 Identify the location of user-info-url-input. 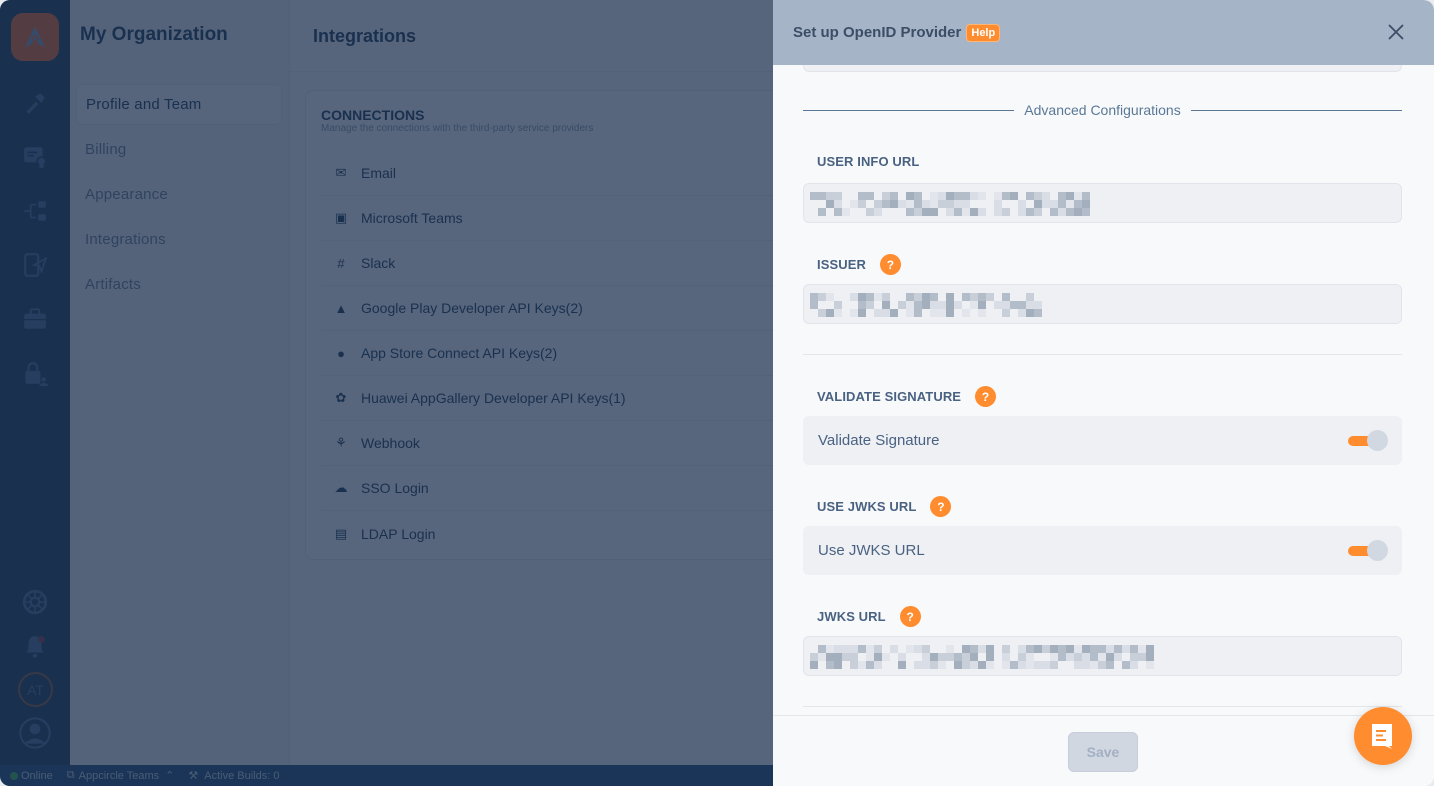
(1102, 203).